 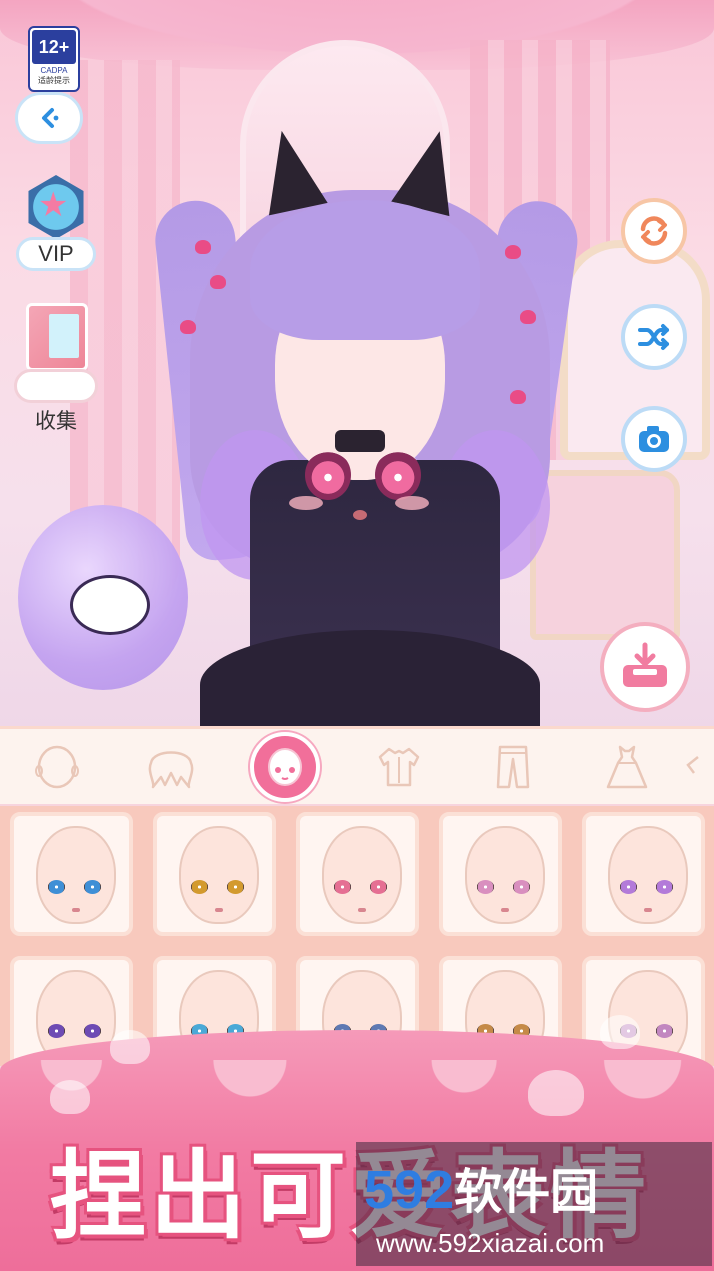 I want to click on chevron-left-icon, so click(x=50, y=118).